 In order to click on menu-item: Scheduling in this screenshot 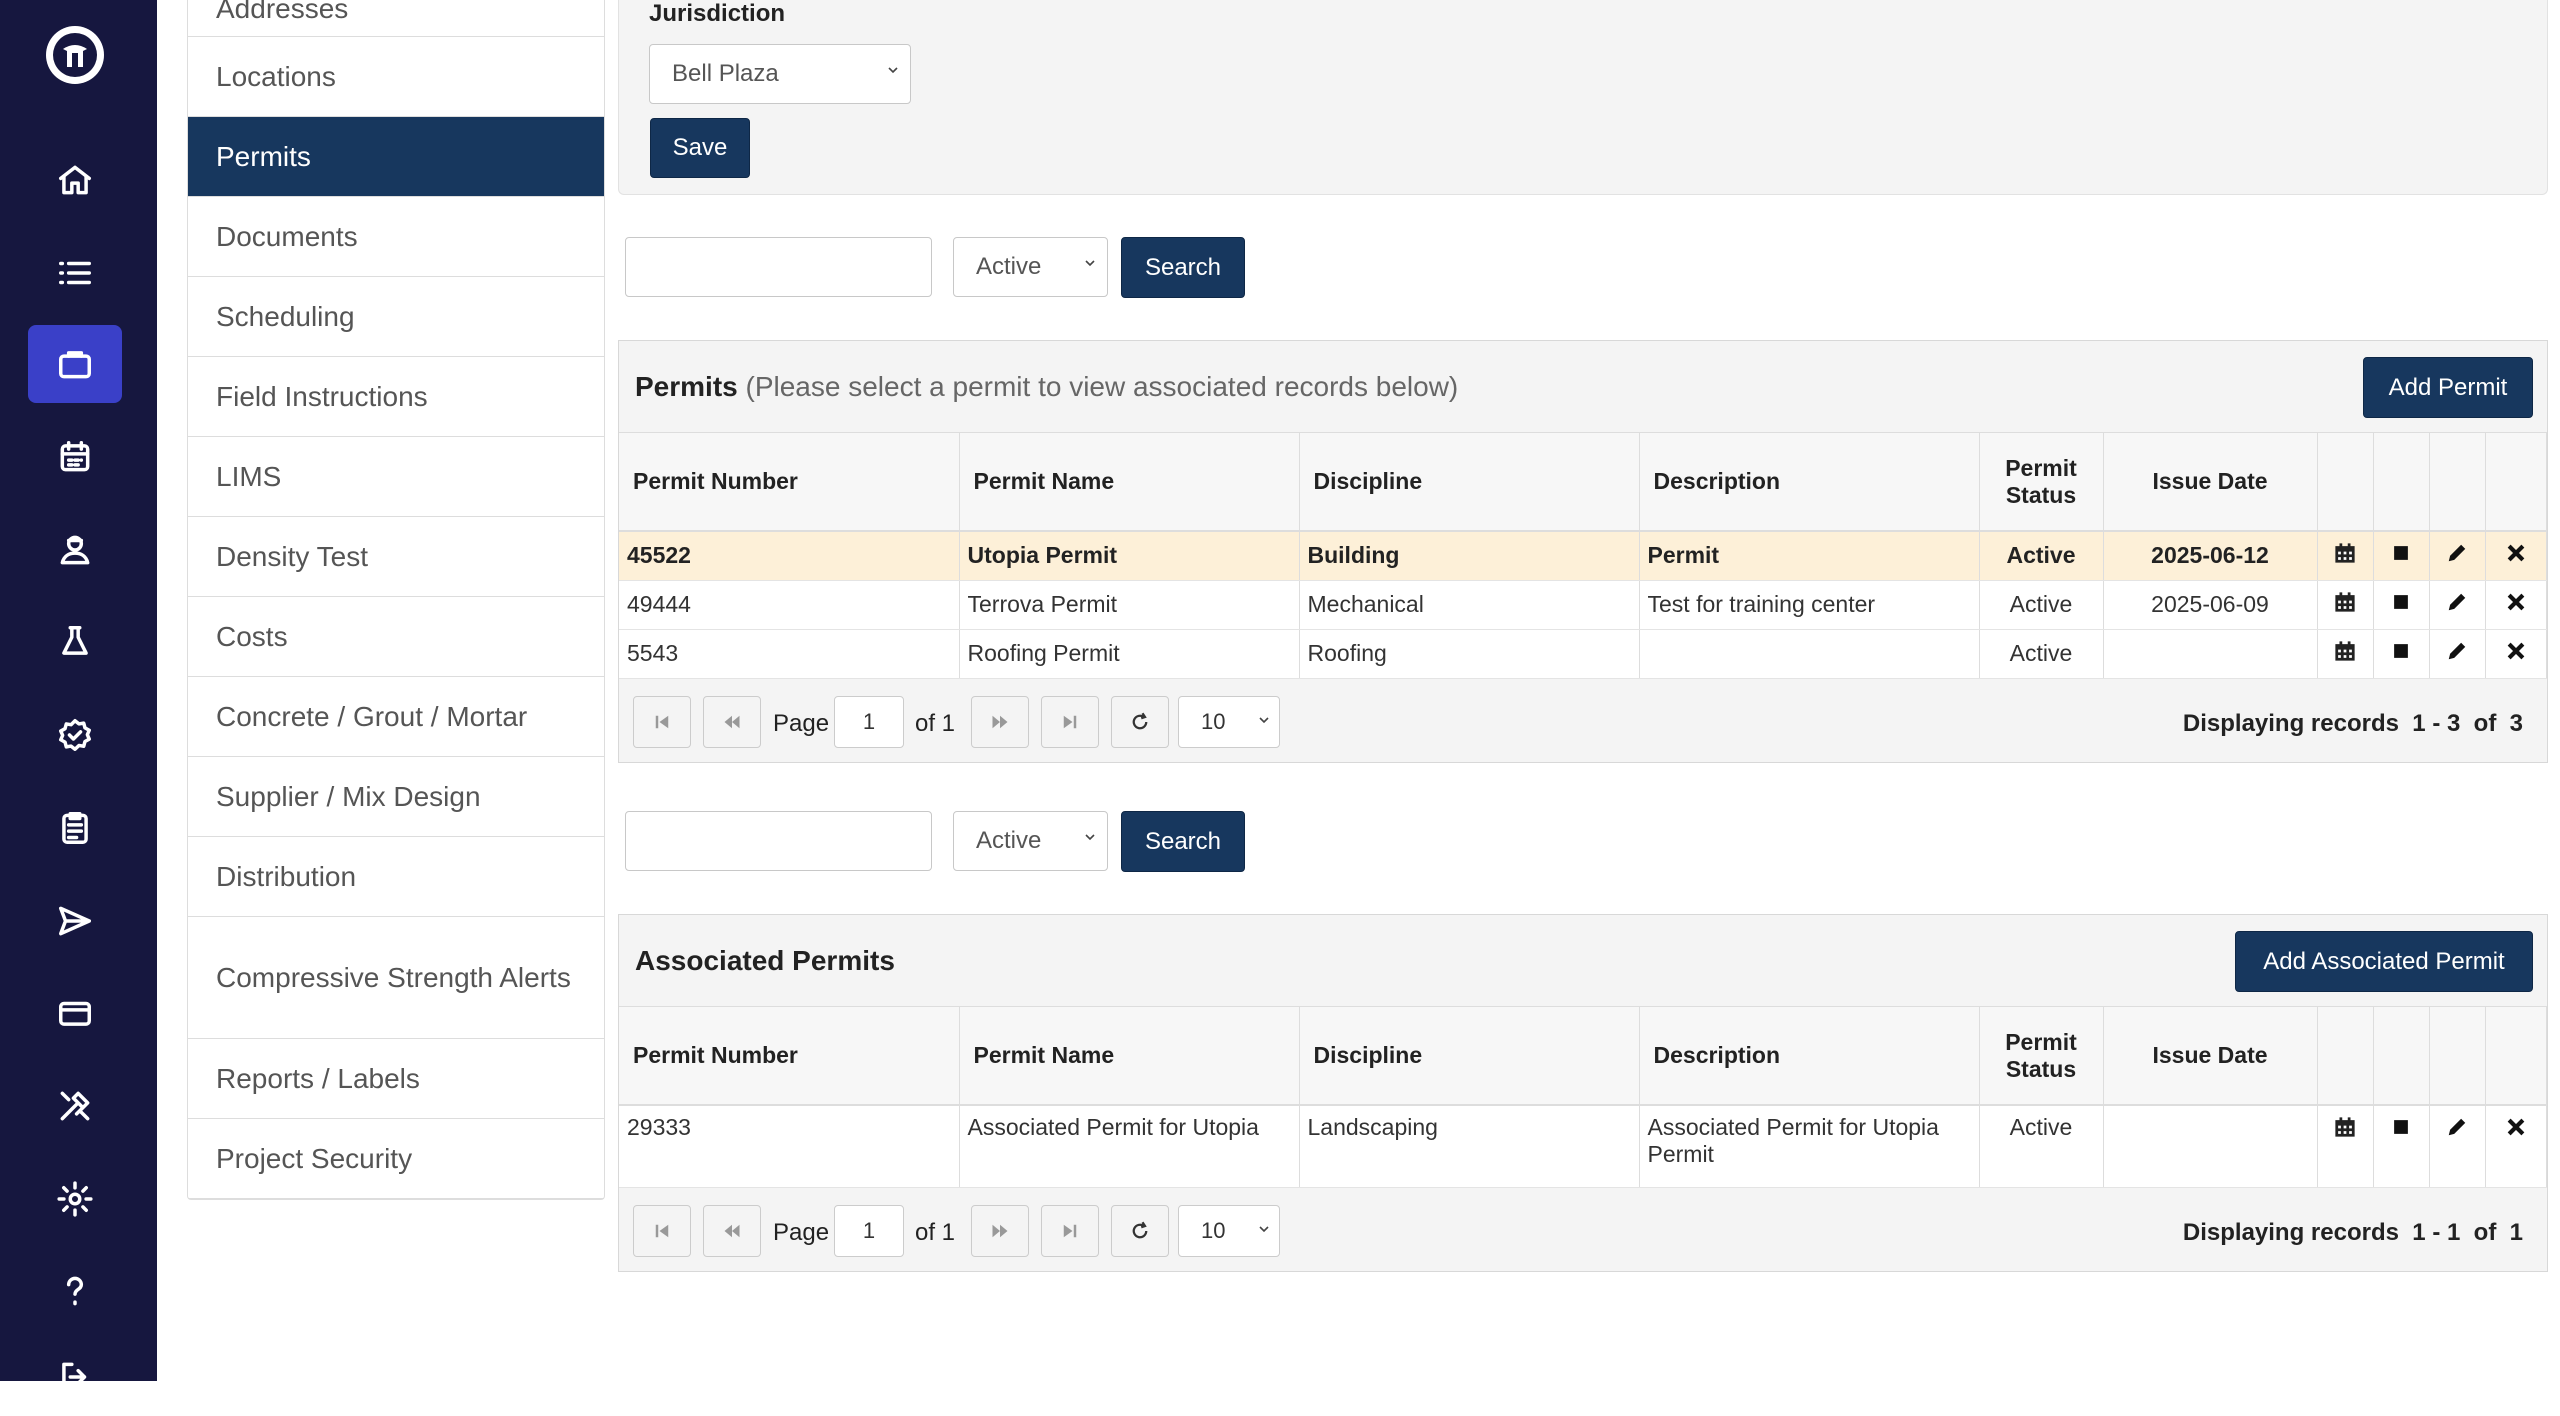, I will do `click(396, 317)`.